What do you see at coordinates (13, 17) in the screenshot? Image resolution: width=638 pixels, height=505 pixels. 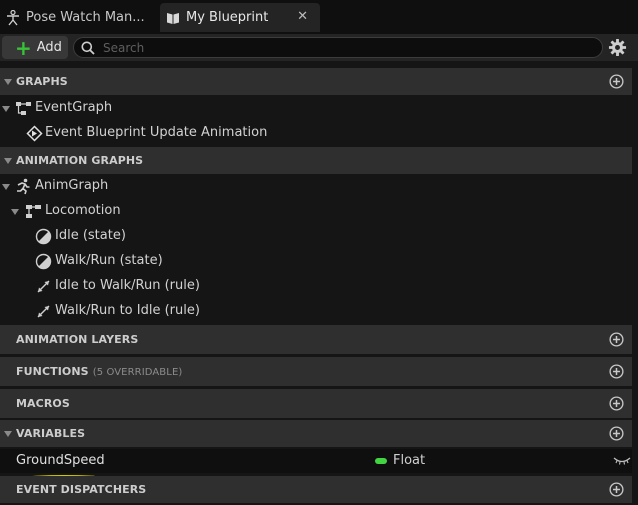 I see `pose-figure-icon` at bounding box center [13, 17].